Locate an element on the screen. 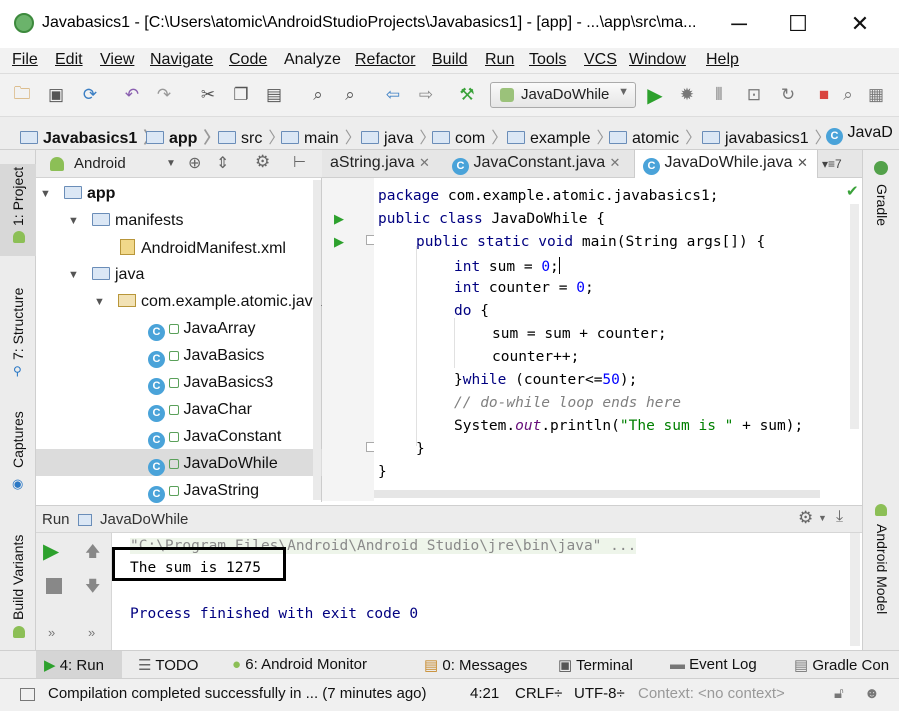 This screenshot has width=899, height=711. menu-file: File is located at coordinates (25, 60).